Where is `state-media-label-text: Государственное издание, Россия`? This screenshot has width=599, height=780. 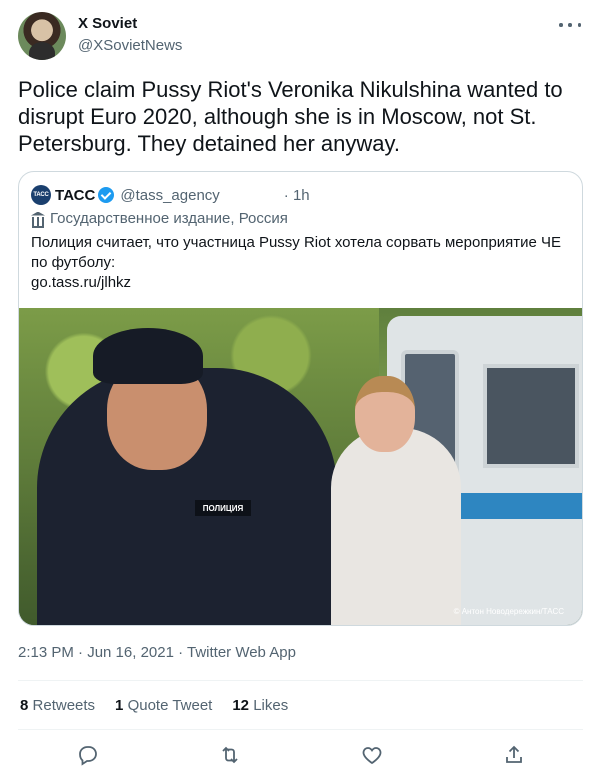
state-media-label-text: Государственное издание, Россия is located at coordinates (169, 218).